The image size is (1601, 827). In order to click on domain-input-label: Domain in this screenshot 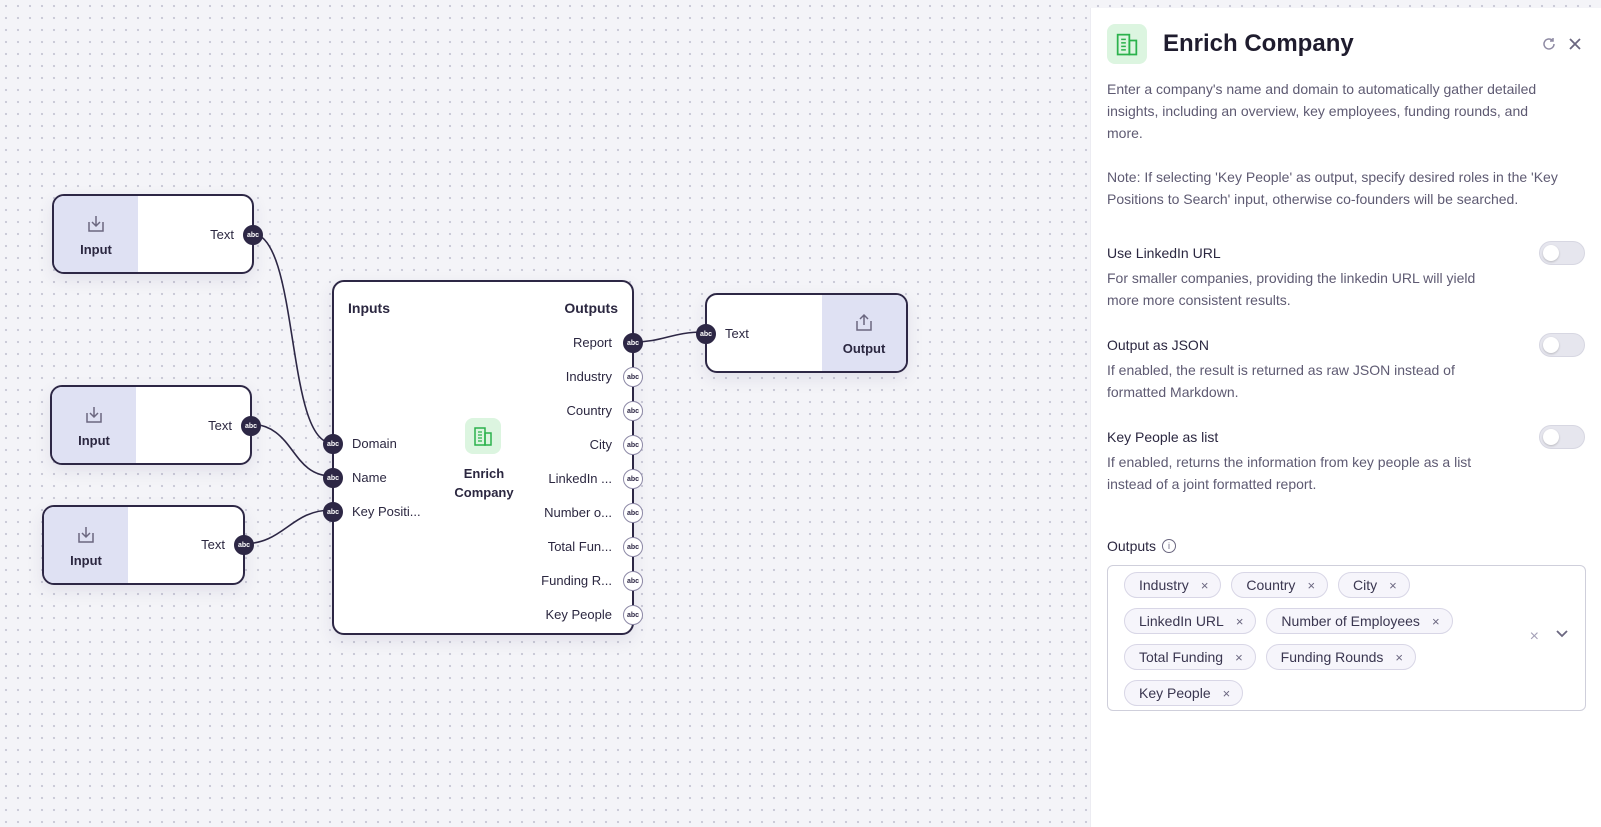, I will do `click(374, 443)`.